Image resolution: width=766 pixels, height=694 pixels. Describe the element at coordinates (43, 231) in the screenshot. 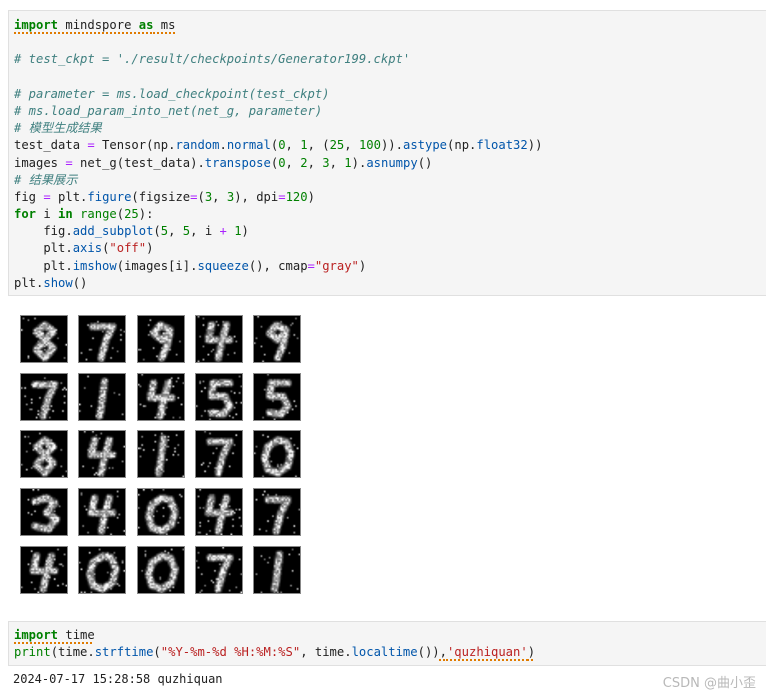

I see `code-token: fig.` at that location.